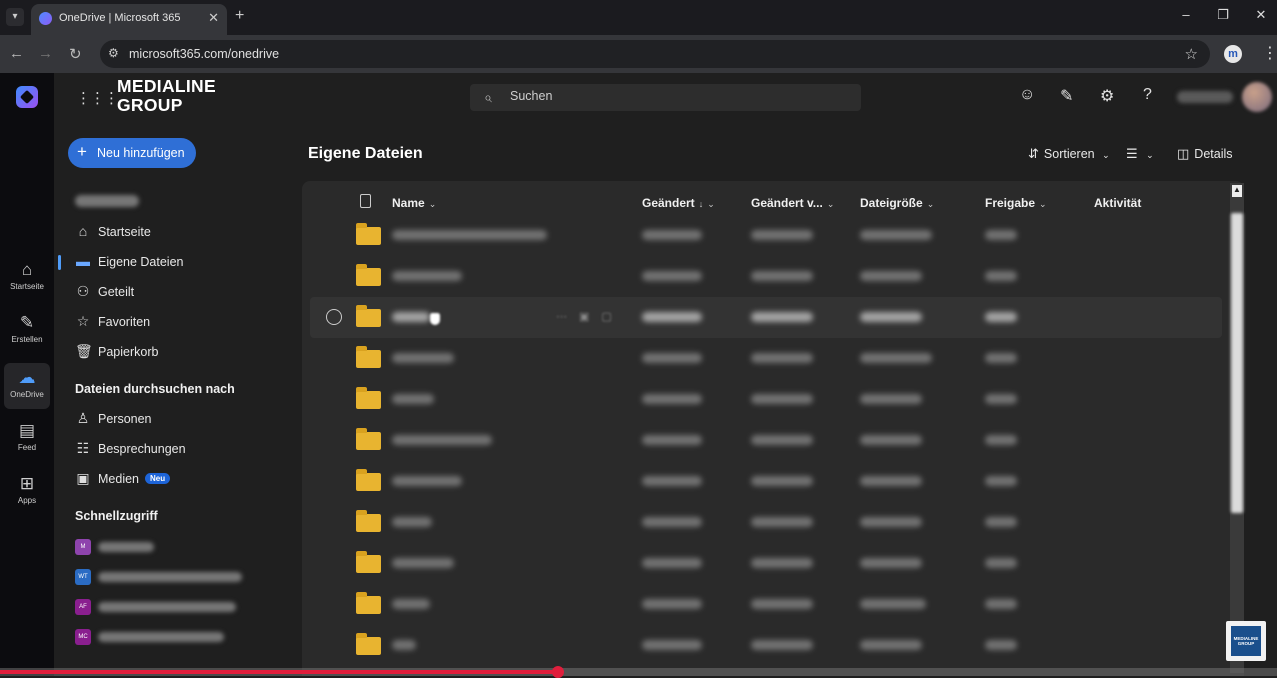  What do you see at coordinates (83, 321) in the screenshot?
I see `star-icon: ☆` at bounding box center [83, 321].